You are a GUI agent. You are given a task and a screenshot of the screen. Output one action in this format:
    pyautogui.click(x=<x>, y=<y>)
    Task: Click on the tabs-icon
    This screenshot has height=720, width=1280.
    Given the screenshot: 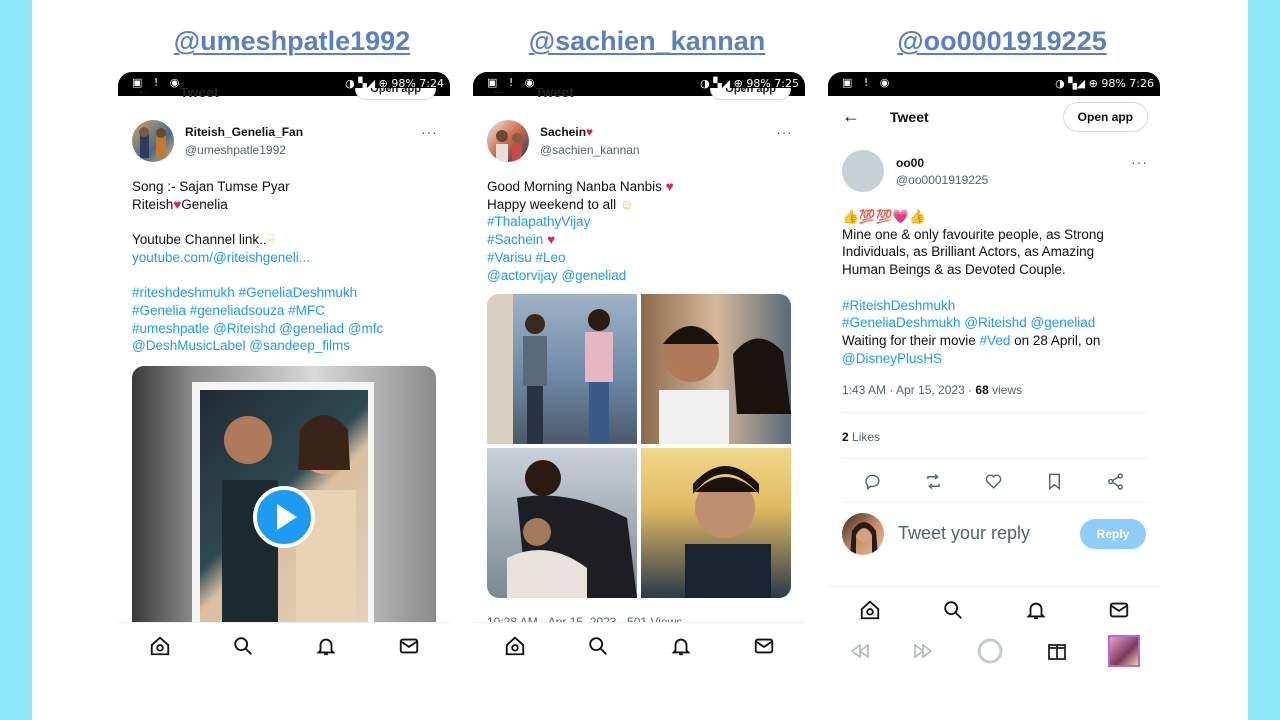 What is the action you would take?
    pyautogui.click(x=1057, y=651)
    